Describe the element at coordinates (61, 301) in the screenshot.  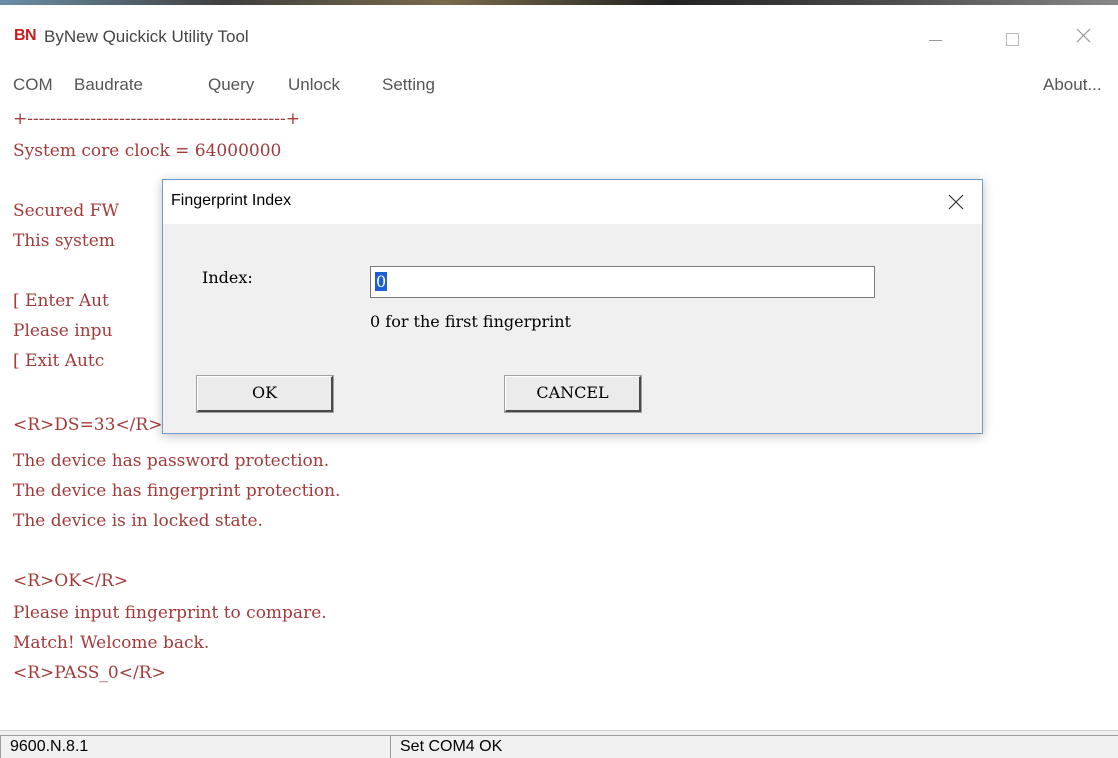
I see `console-line: [ Enter Aut` at that location.